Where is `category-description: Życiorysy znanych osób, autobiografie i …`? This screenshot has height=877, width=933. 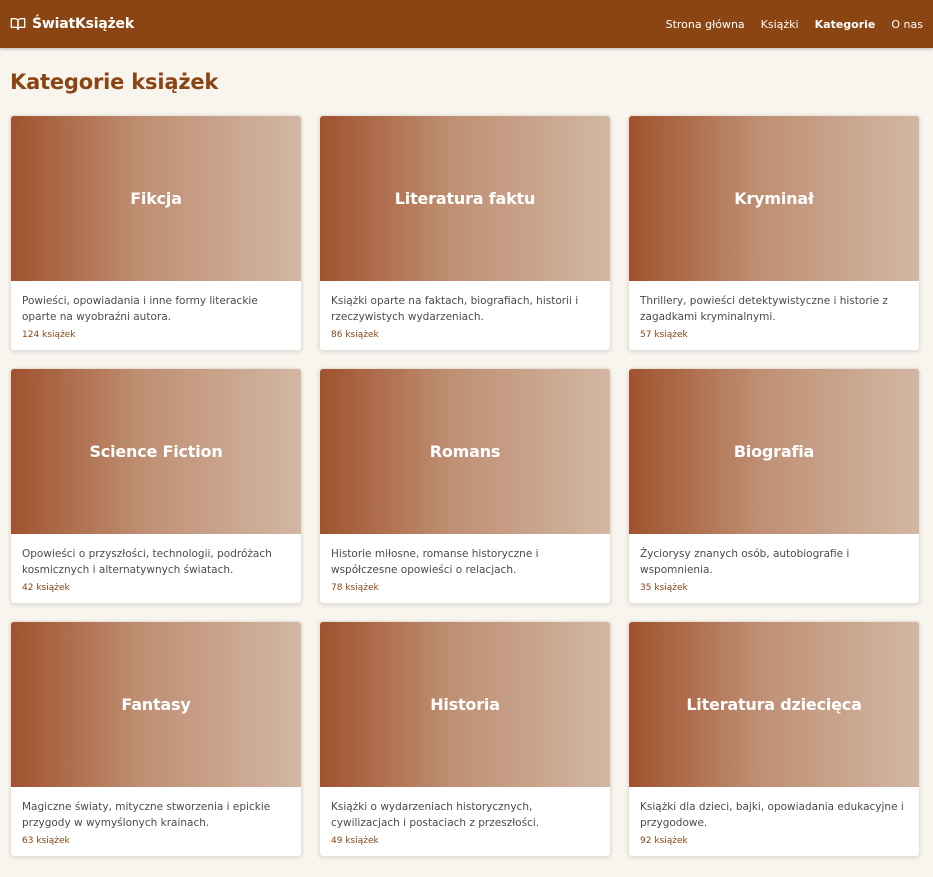
category-description: Życiorysy znanych osób, autobiografie i … is located at coordinates (745, 562).